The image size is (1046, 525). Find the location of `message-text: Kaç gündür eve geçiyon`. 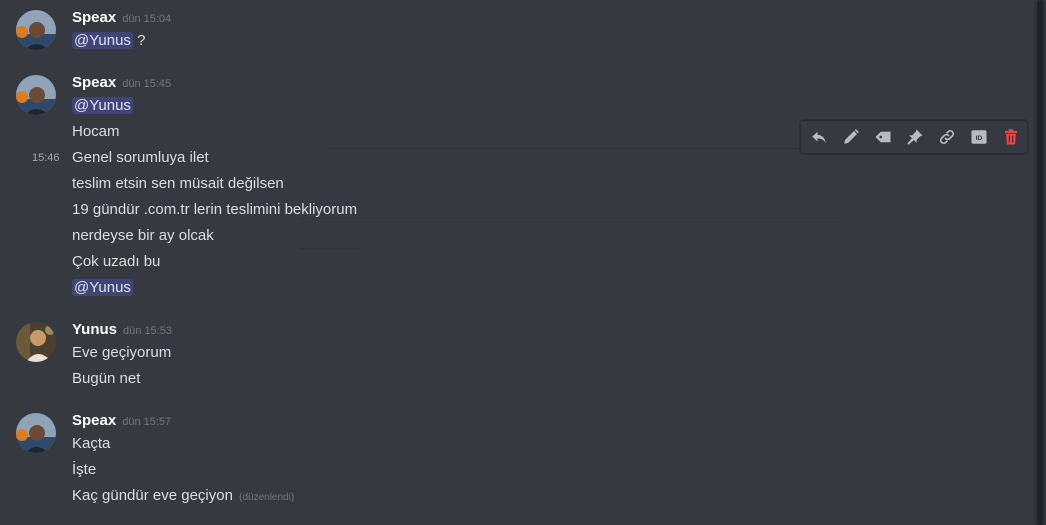

message-text: Kaç gündür eve geçiyon is located at coordinates (152, 495).